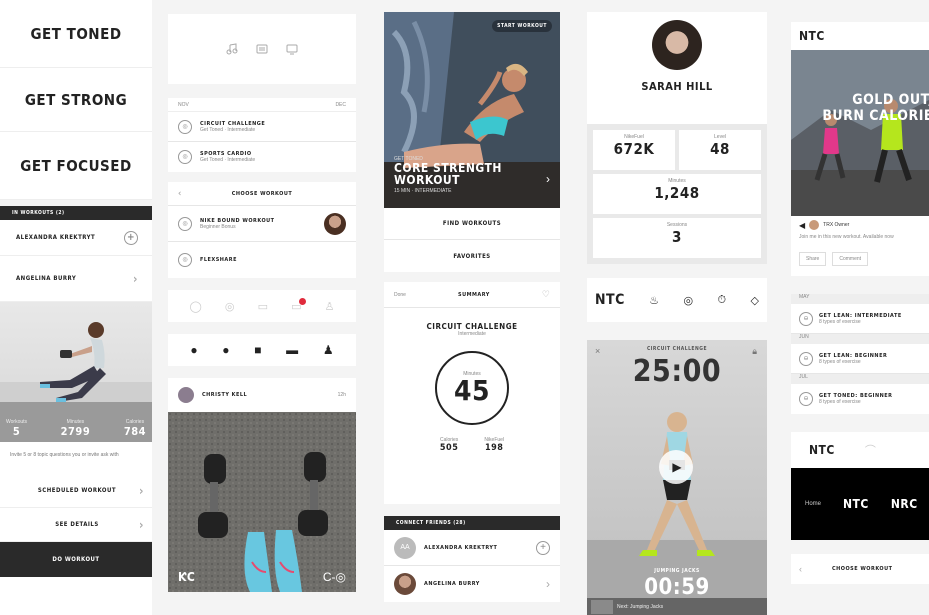 This screenshot has width=929, height=615. I want to click on menu-nrc: NRC, so click(904, 504).